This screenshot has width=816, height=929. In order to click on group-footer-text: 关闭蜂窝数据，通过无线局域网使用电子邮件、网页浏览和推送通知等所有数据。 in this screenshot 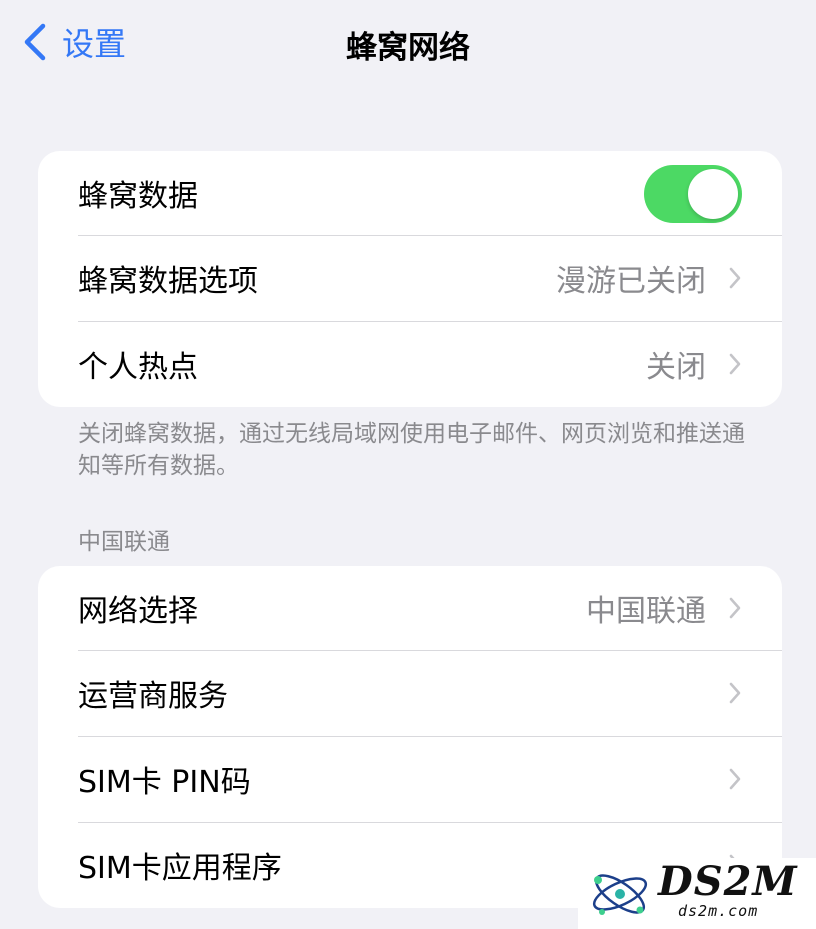, I will do `click(411, 450)`.